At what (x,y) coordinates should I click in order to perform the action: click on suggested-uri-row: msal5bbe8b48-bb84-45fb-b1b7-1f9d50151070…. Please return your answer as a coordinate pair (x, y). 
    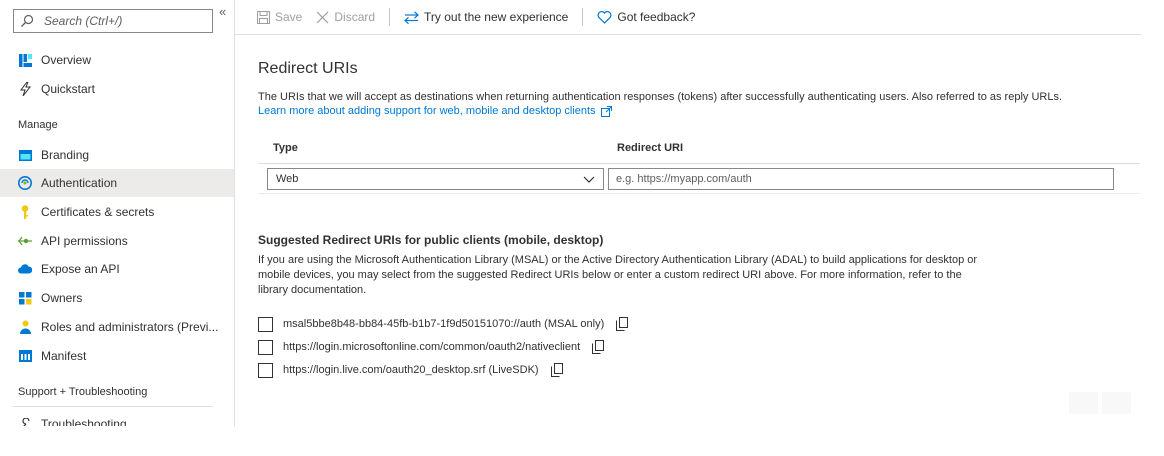
    Looking at the image, I should click on (443, 324).